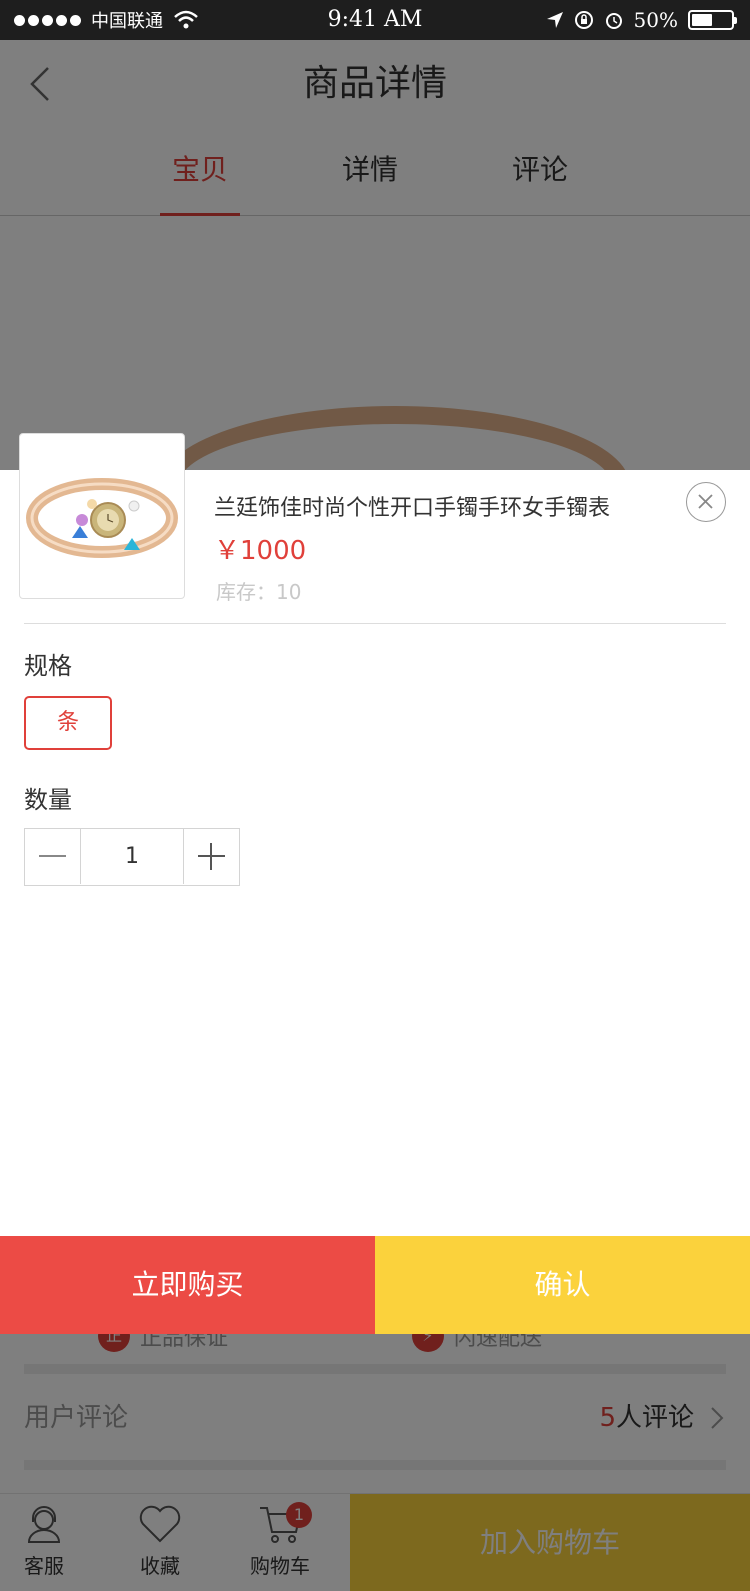 Image resolution: width=750 pixels, height=1591 pixels. I want to click on product-thumbnail, so click(102, 516).